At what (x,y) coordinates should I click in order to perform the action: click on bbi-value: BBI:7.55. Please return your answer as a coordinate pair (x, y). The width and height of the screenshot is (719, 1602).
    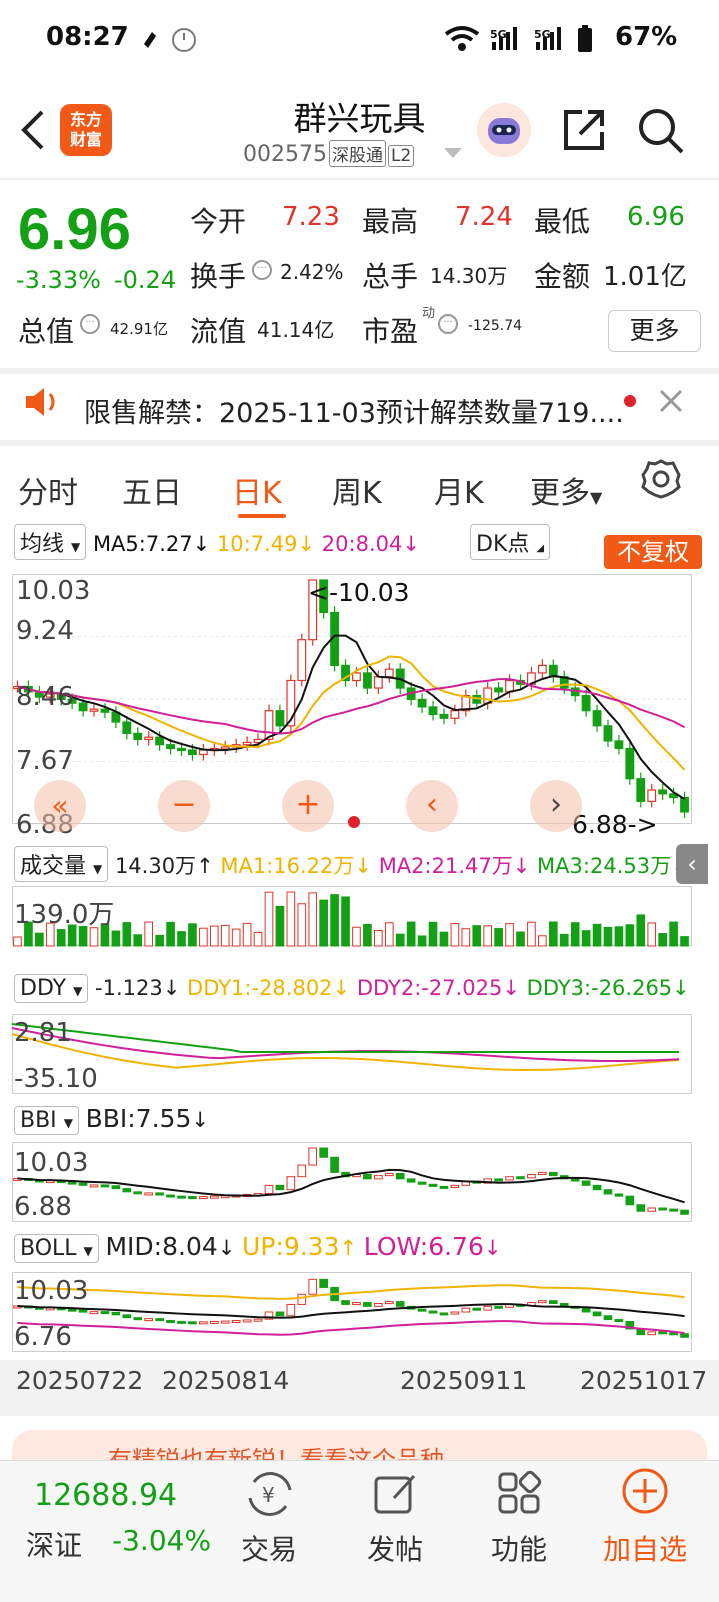
    Looking at the image, I should click on (138, 1118).